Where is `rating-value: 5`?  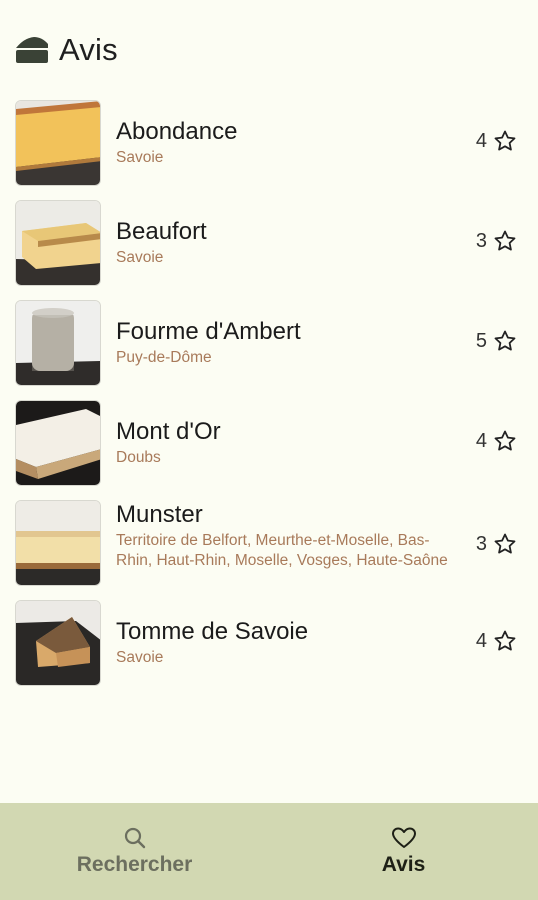 rating-value: 5 is located at coordinates (481, 340).